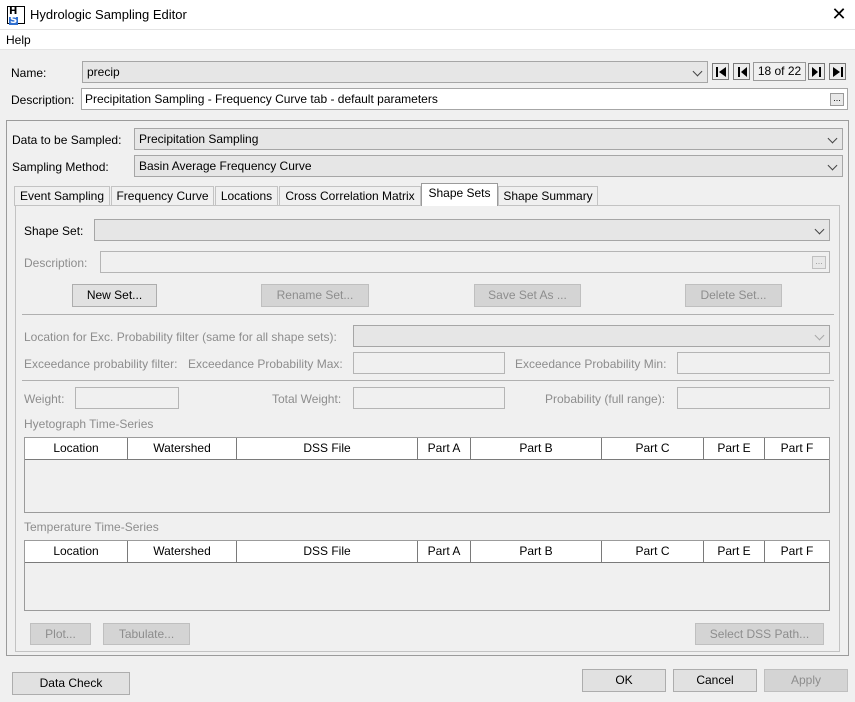 The height and width of the screenshot is (702, 855). What do you see at coordinates (91, 527) in the screenshot?
I see `temperature-title: Temperature Time-Series` at bounding box center [91, 527].